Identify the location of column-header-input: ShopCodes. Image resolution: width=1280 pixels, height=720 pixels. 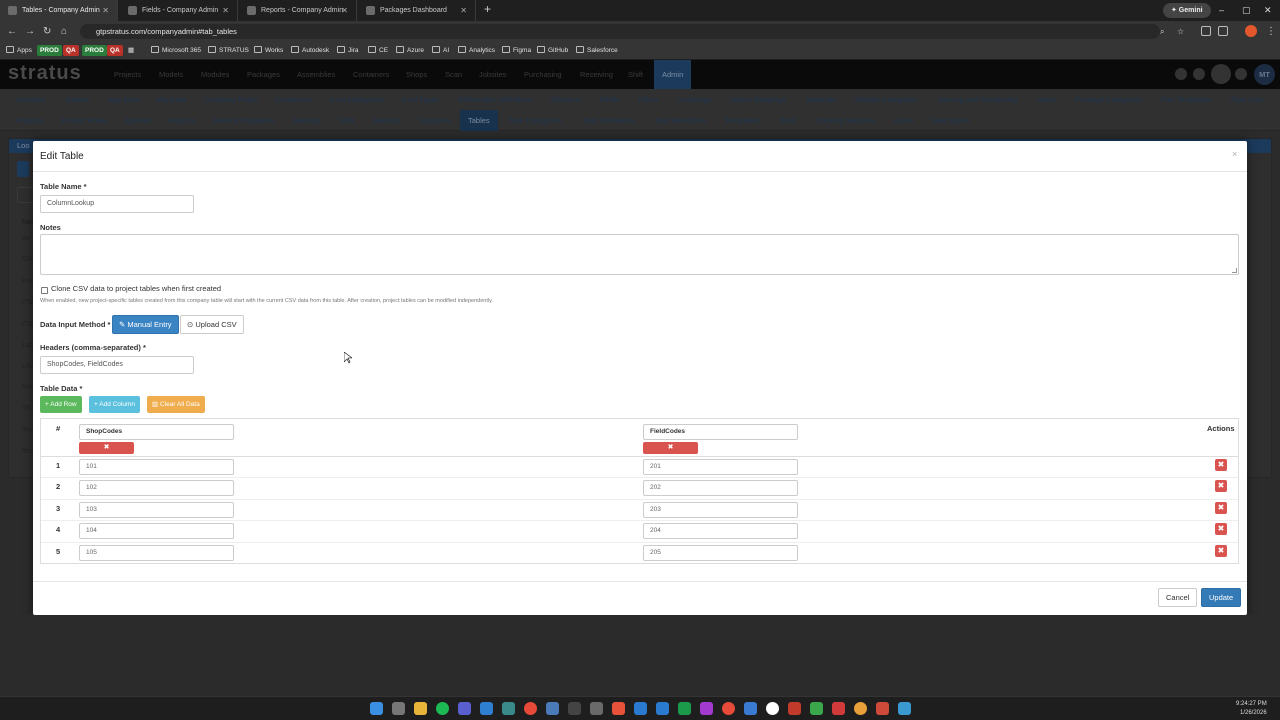
(156, 432).